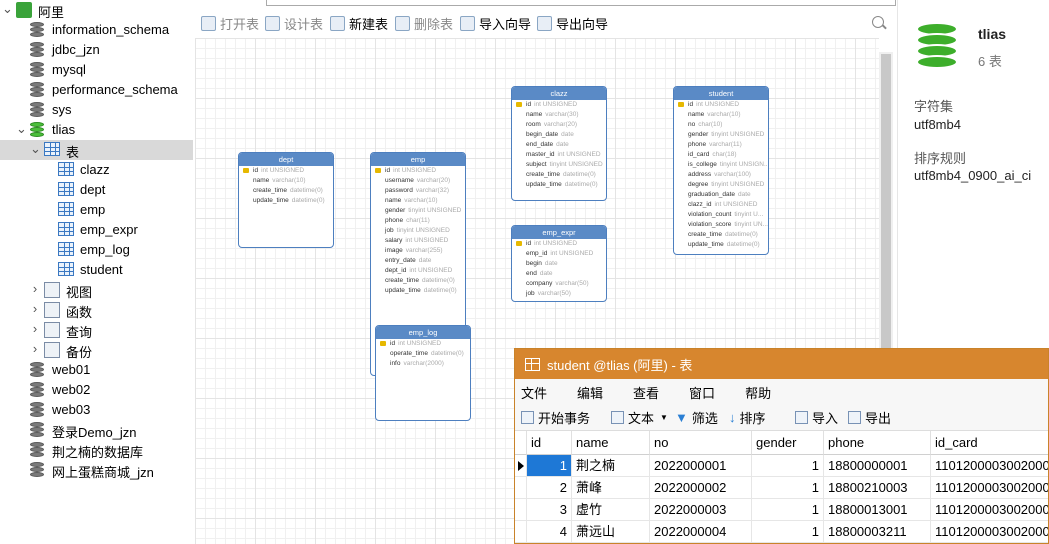 The image size is (1049, 544). Describe the element at coordinates (549, 466) in the screenshot. I see `cell-id: 1` at that location.